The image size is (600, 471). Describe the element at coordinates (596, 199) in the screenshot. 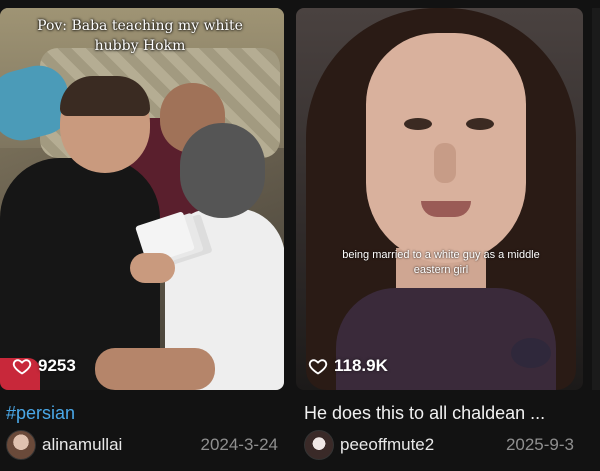

I see `next-card-edge` at that location.